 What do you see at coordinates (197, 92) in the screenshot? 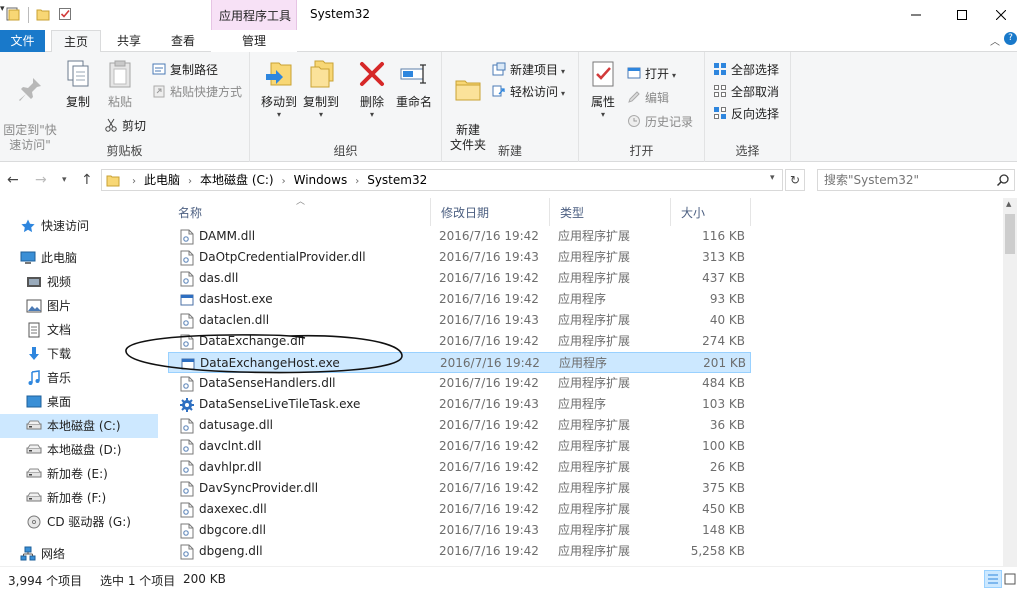
I see `paste-shortcut-button: 粘贴快捷方式` at bounding box center [197, 92].